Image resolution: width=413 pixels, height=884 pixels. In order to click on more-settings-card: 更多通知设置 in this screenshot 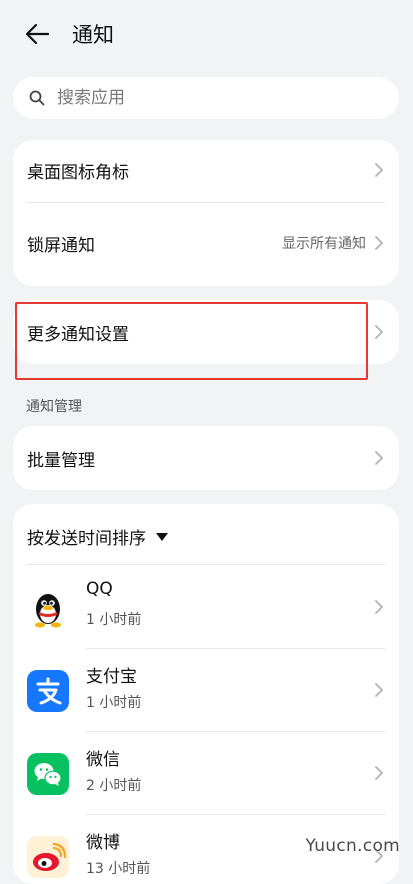, I will do `click(206, 332)`.